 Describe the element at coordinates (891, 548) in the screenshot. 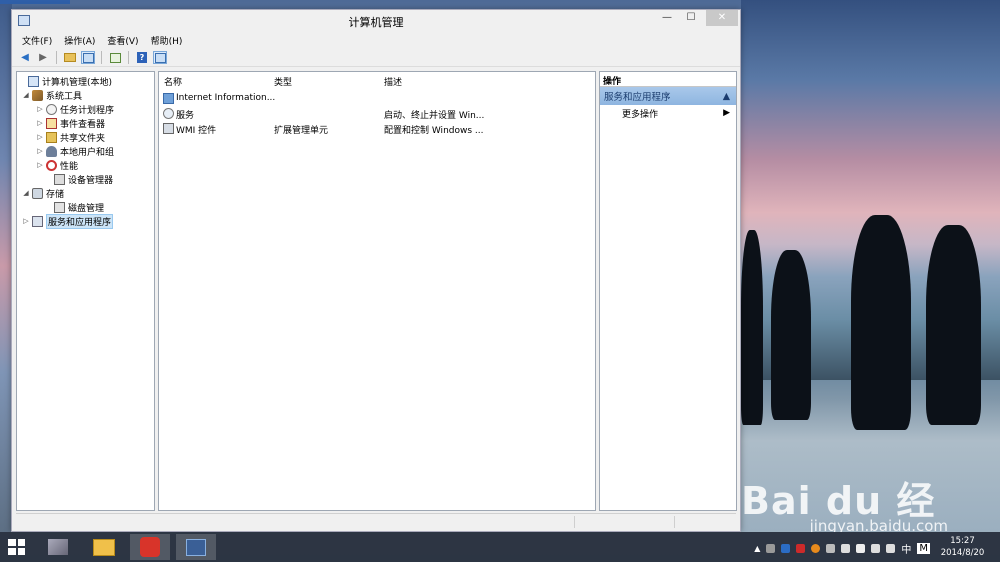

I see `volume-icon` at that location.